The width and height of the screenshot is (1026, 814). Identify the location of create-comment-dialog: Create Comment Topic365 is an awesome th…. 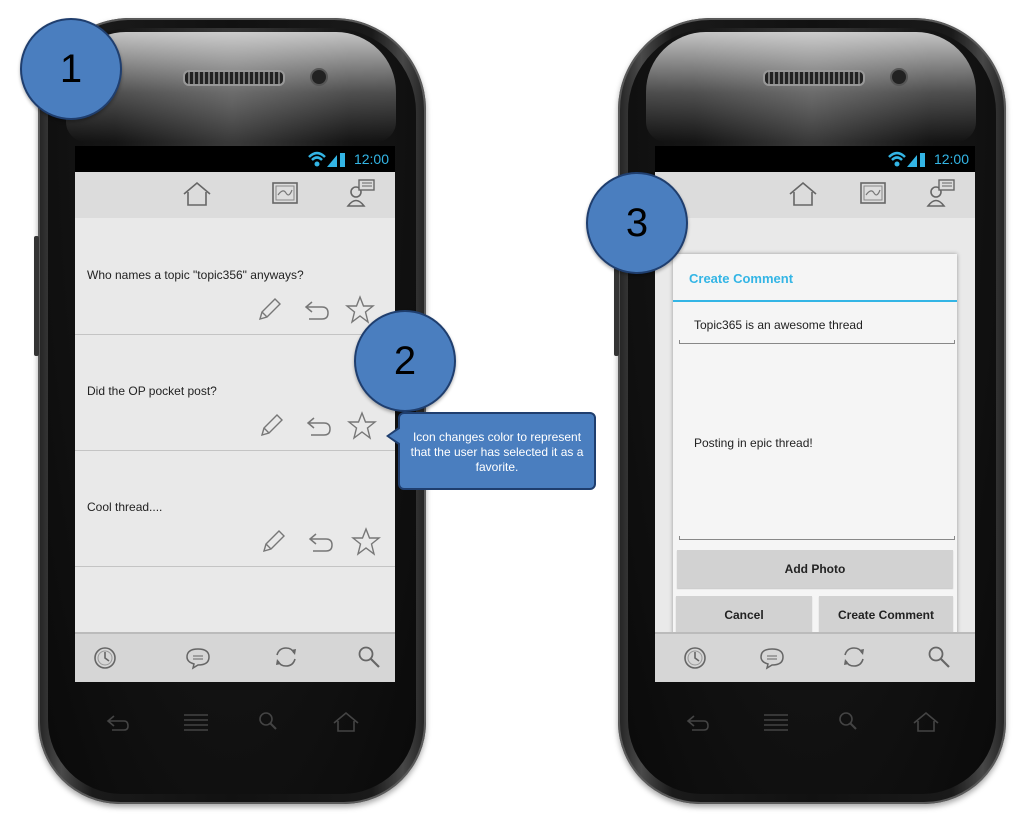
(815, 445).